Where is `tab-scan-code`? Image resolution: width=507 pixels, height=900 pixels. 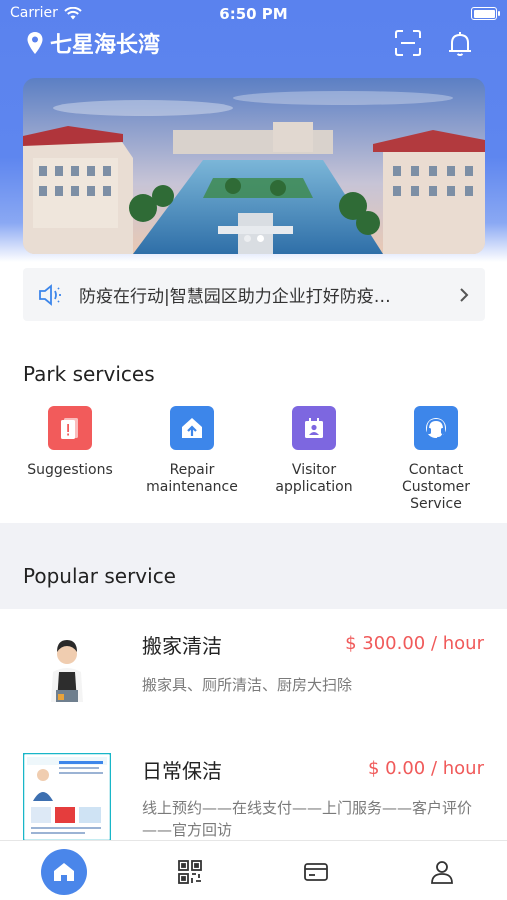 tab-scan-code is located at coordinates (190, 872).